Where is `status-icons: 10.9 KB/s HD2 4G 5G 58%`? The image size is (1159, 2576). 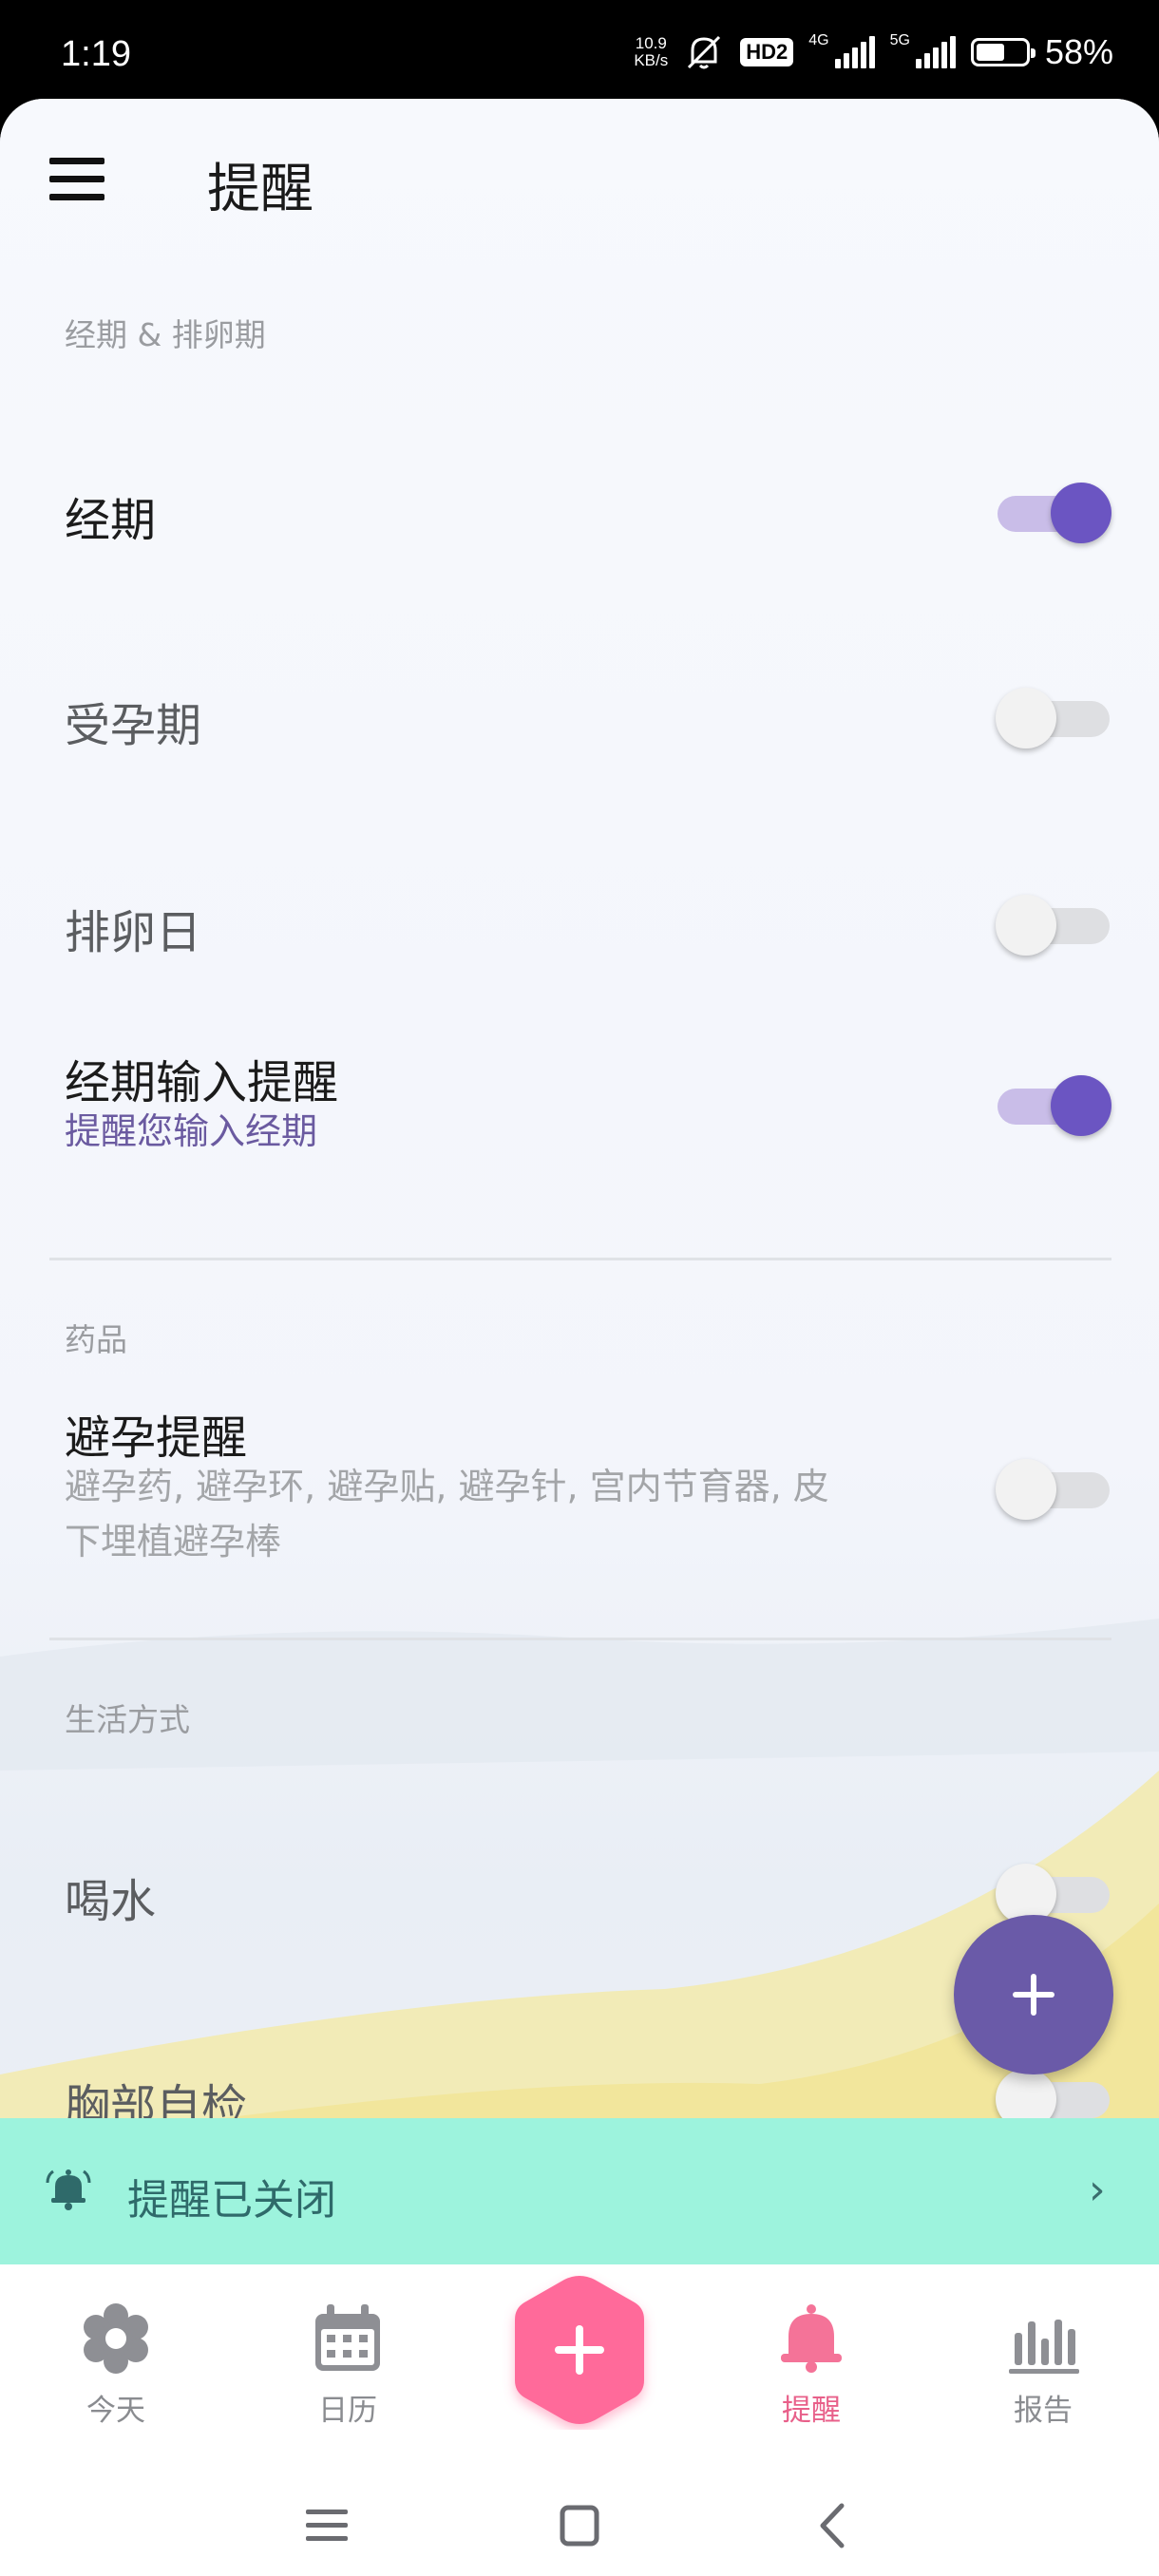 status-icons: 10.9 KB/s HD2 4G 5G 58% is located at coordinates (873, 52).